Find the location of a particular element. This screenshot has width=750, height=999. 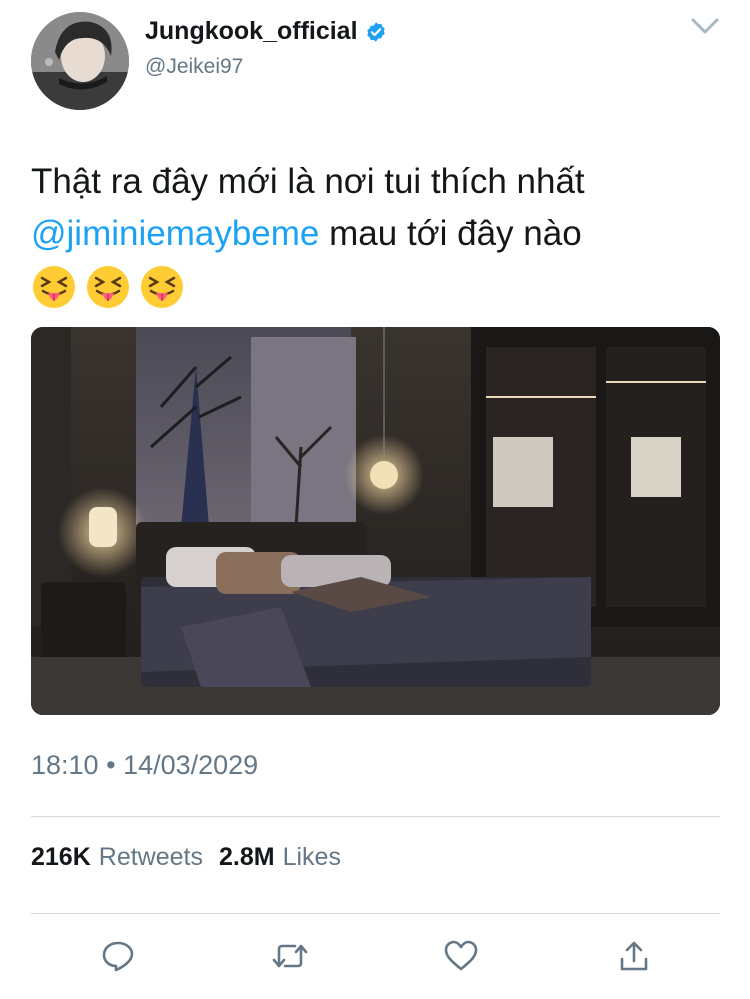

display-name: Jungkook_official is located at coordinates (251, 31).